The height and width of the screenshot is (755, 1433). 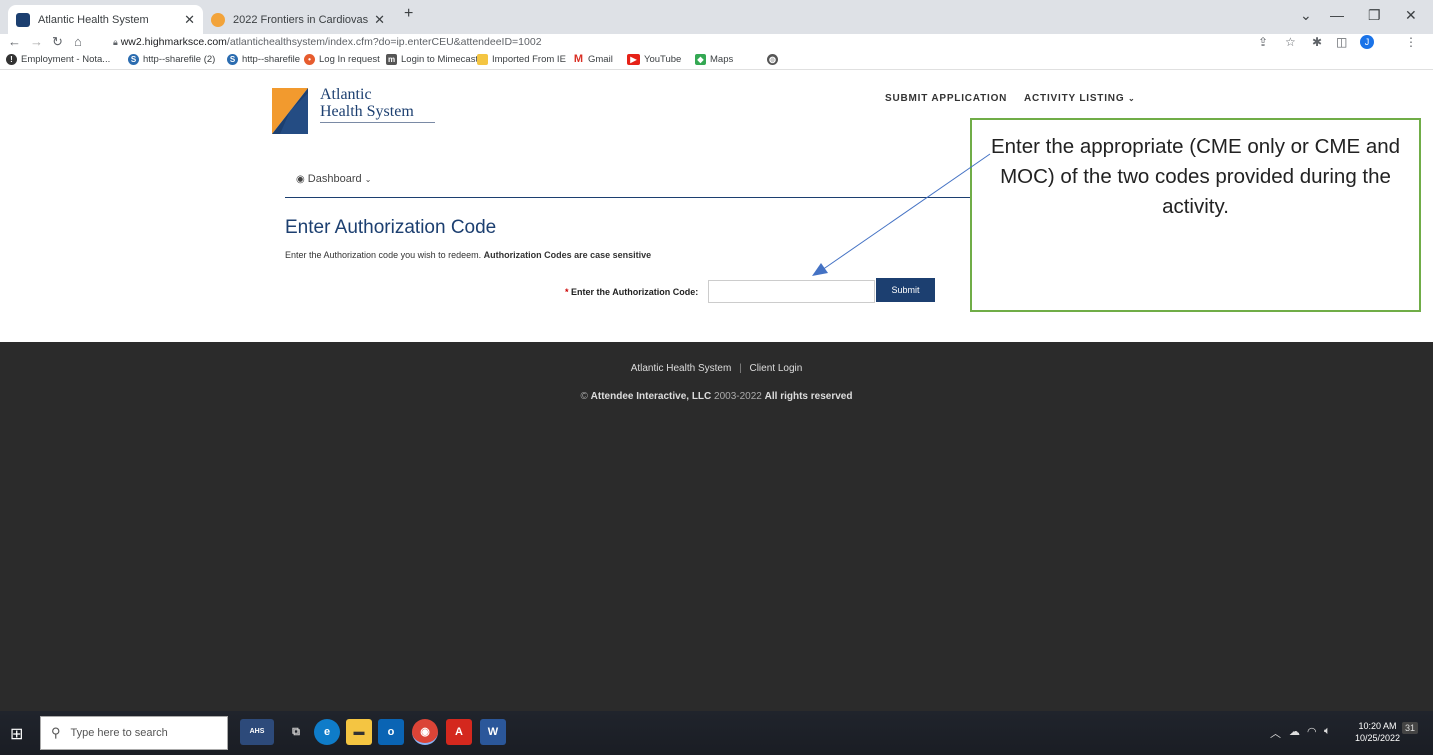 I want to click on word-icon: W, so click(x=493, y=732).